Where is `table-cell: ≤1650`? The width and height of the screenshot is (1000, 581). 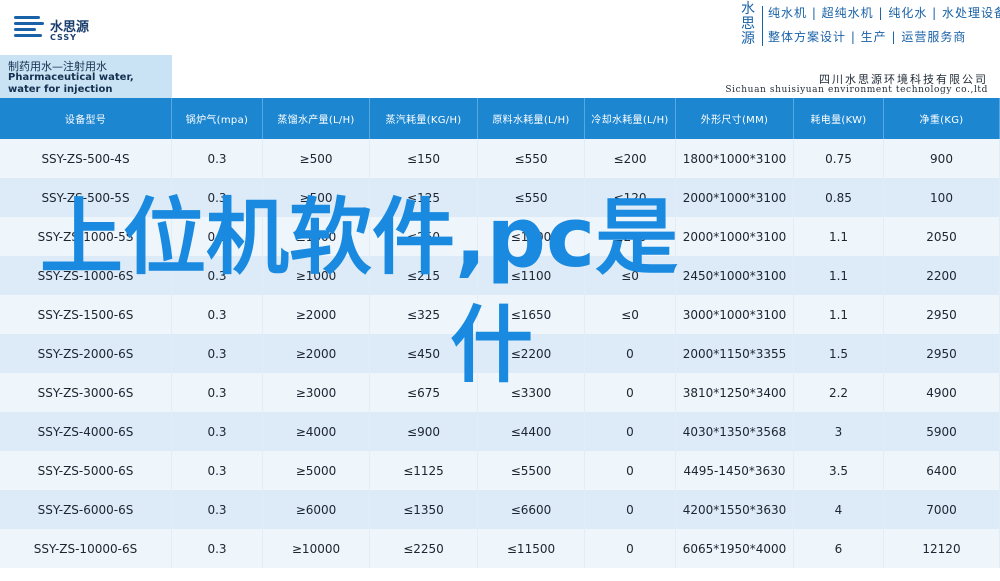
table-cell: ≤1650 is located at coordinates (531, 314).